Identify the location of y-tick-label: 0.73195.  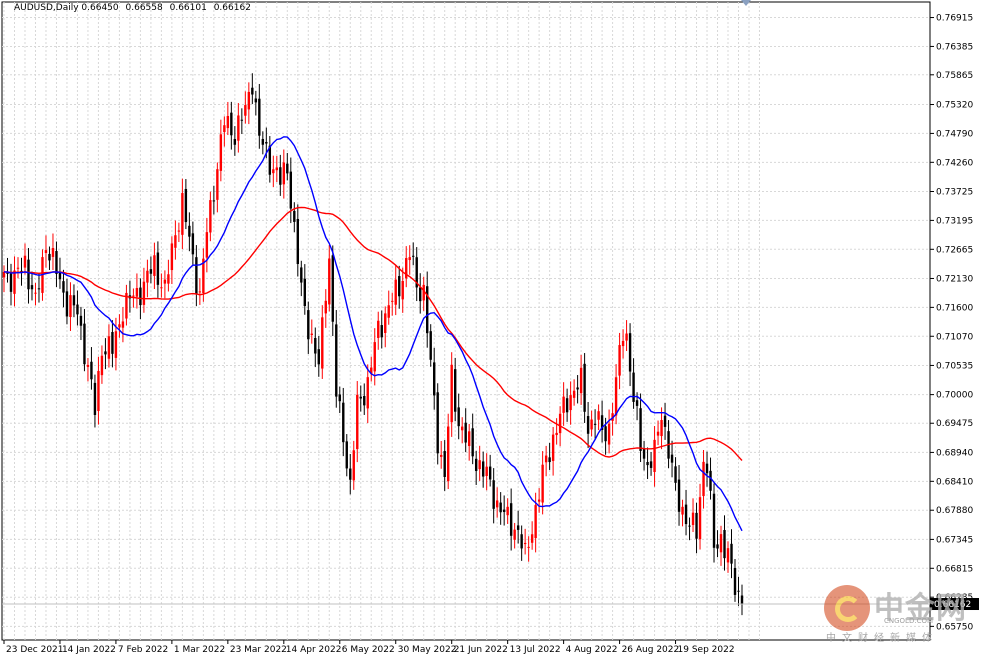
(954, 221).